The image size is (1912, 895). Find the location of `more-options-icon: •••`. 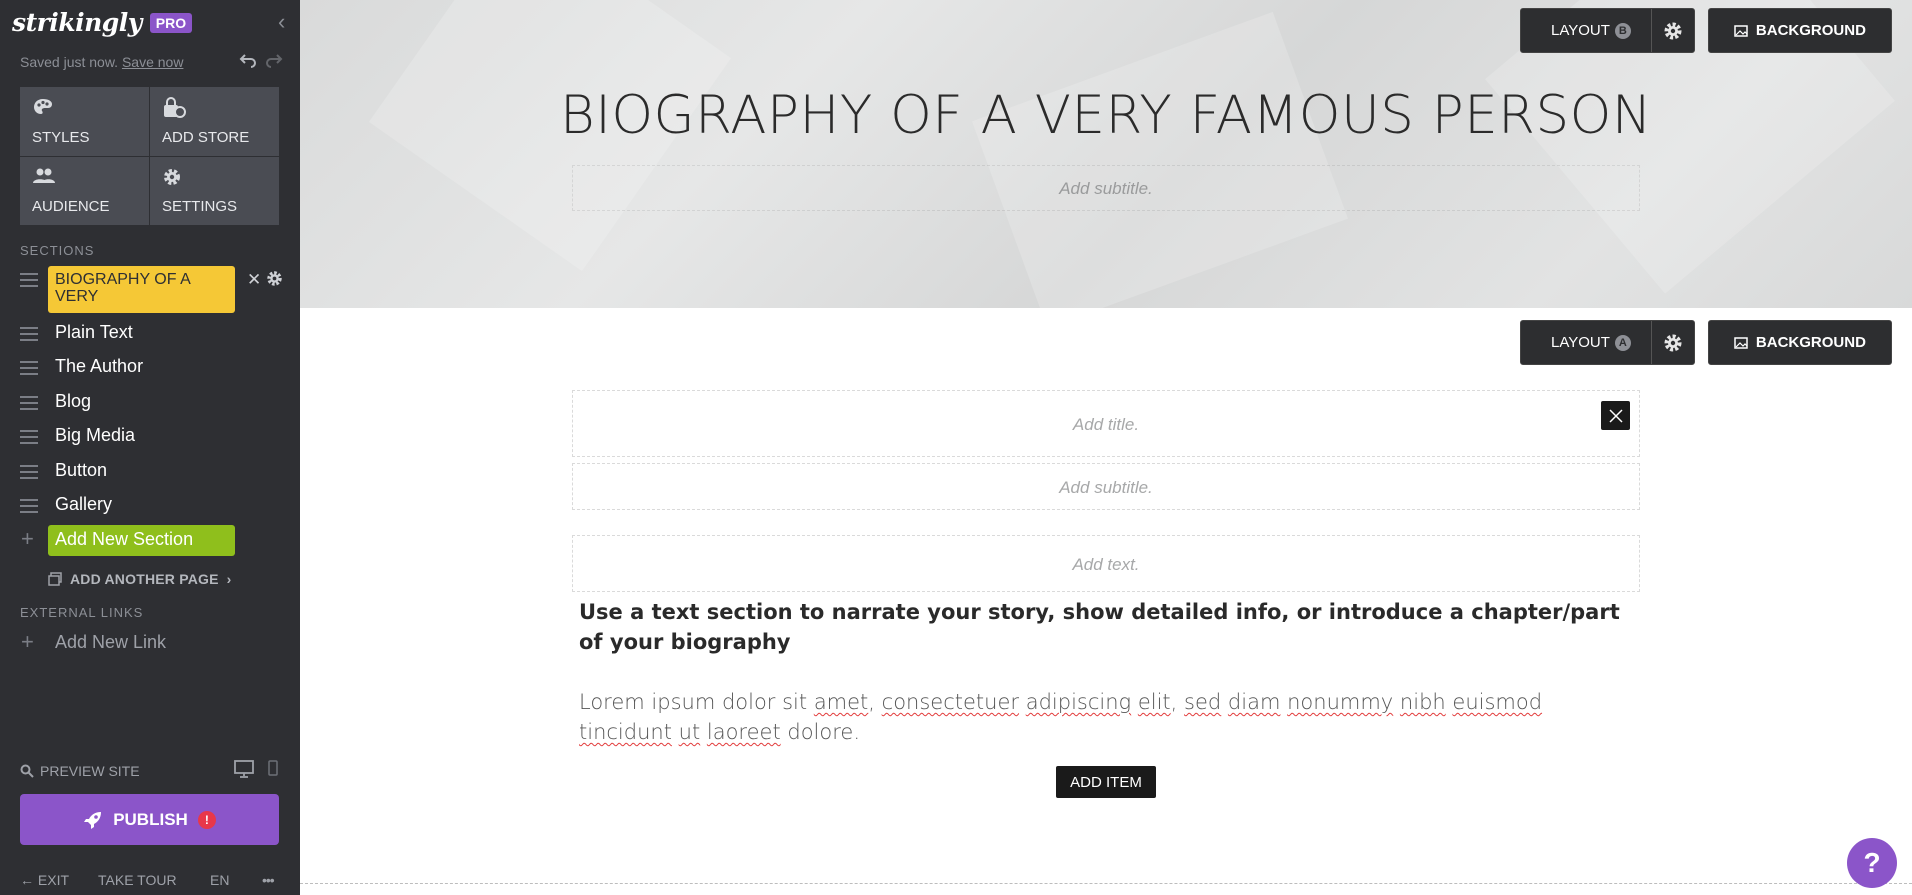

more-options-icon: ••• is located at coordinates (268, 880).